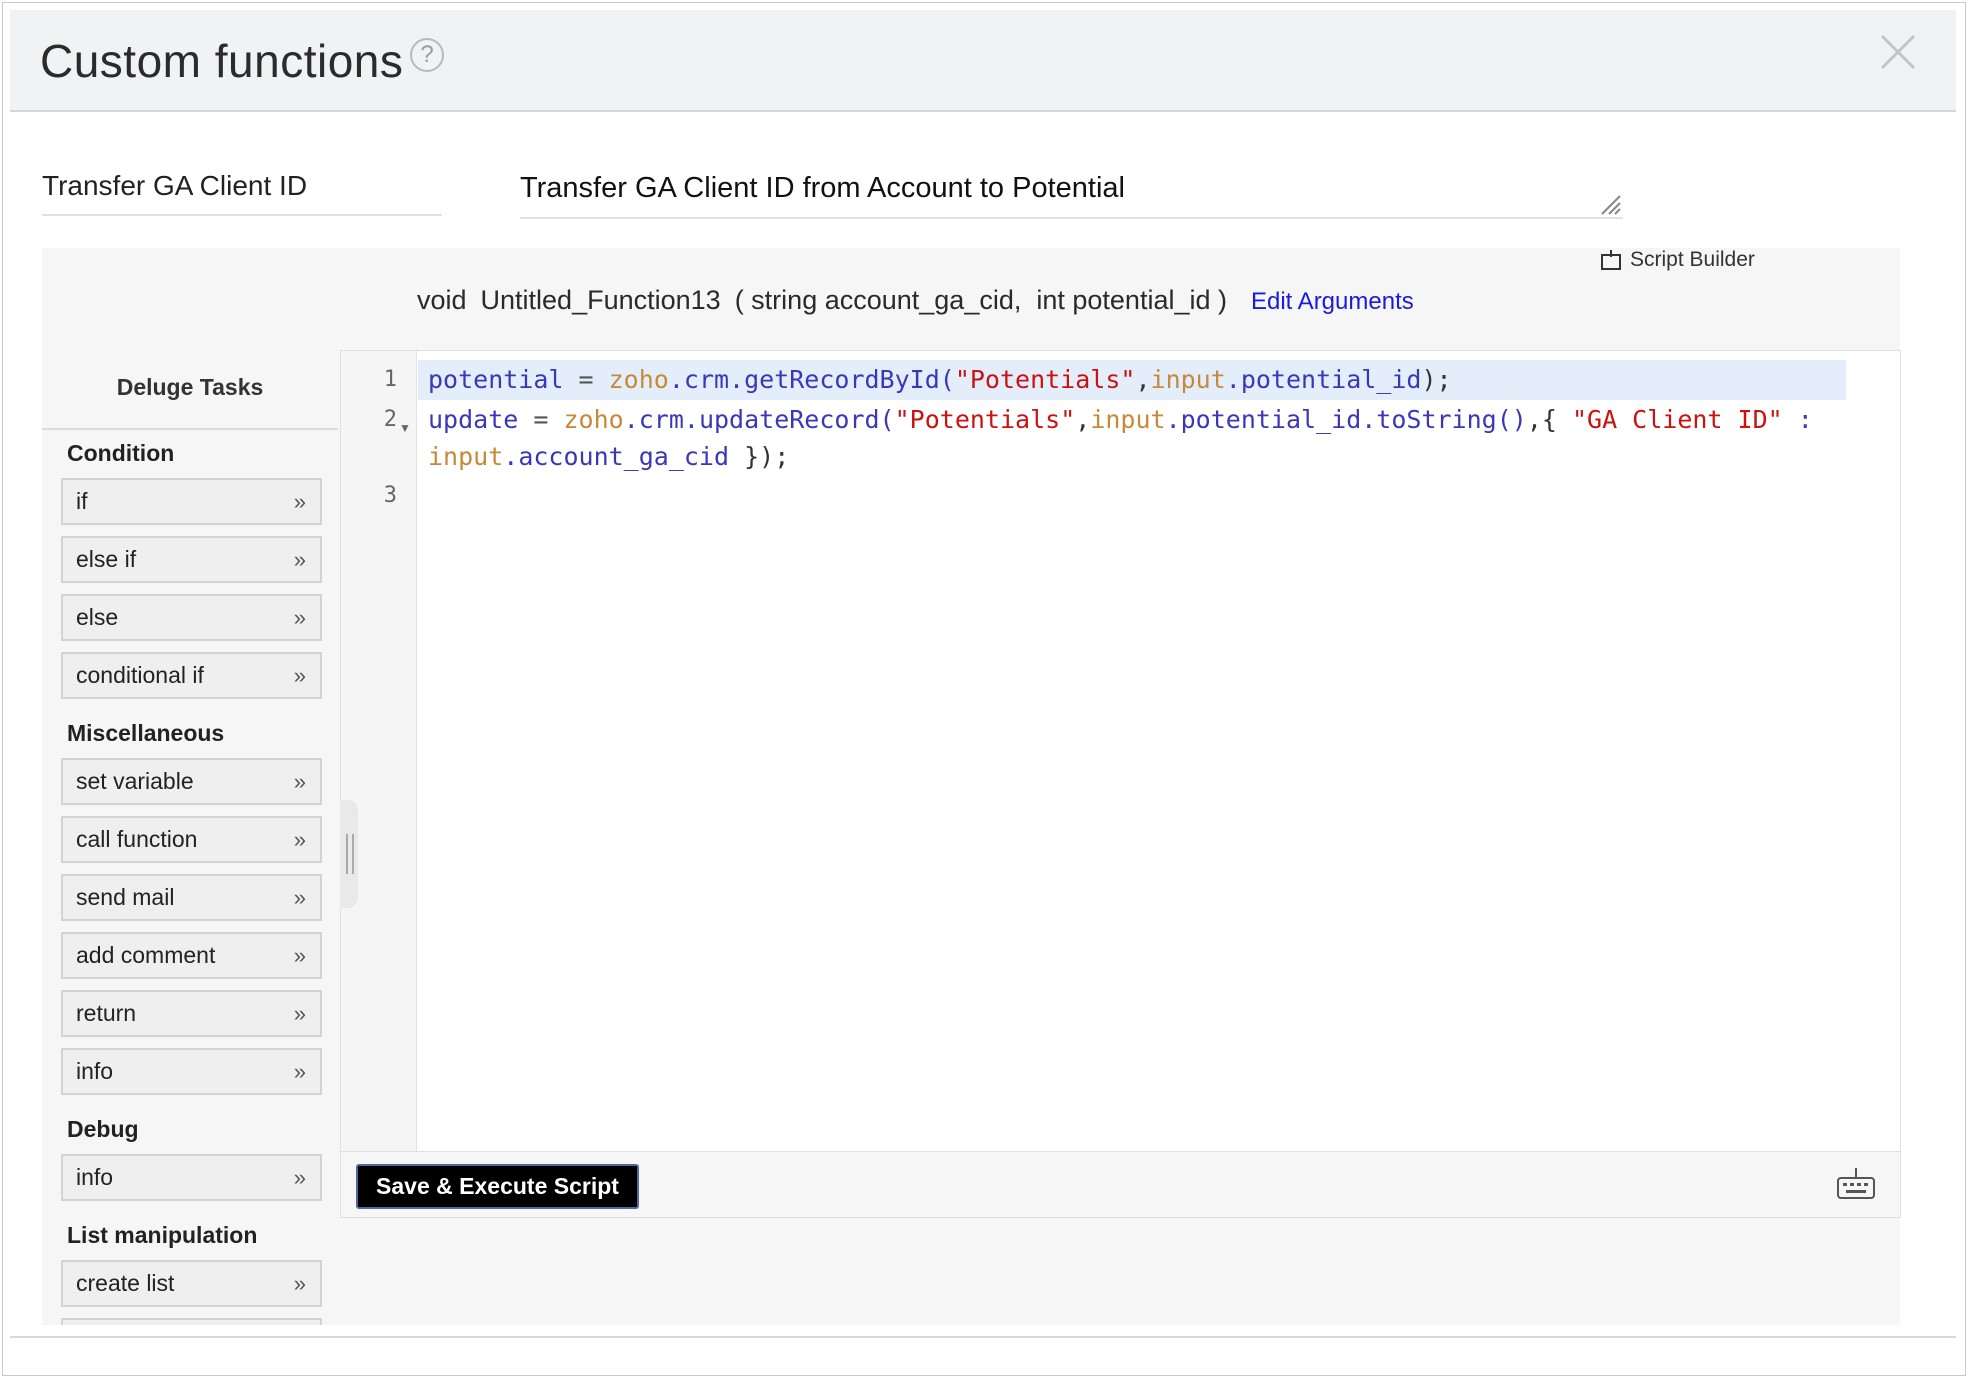 This screenshot has height=1380, width=1970. Describe the element at coordinates (106, 1013) in the screenshot. I see `task-label: return` at that location.